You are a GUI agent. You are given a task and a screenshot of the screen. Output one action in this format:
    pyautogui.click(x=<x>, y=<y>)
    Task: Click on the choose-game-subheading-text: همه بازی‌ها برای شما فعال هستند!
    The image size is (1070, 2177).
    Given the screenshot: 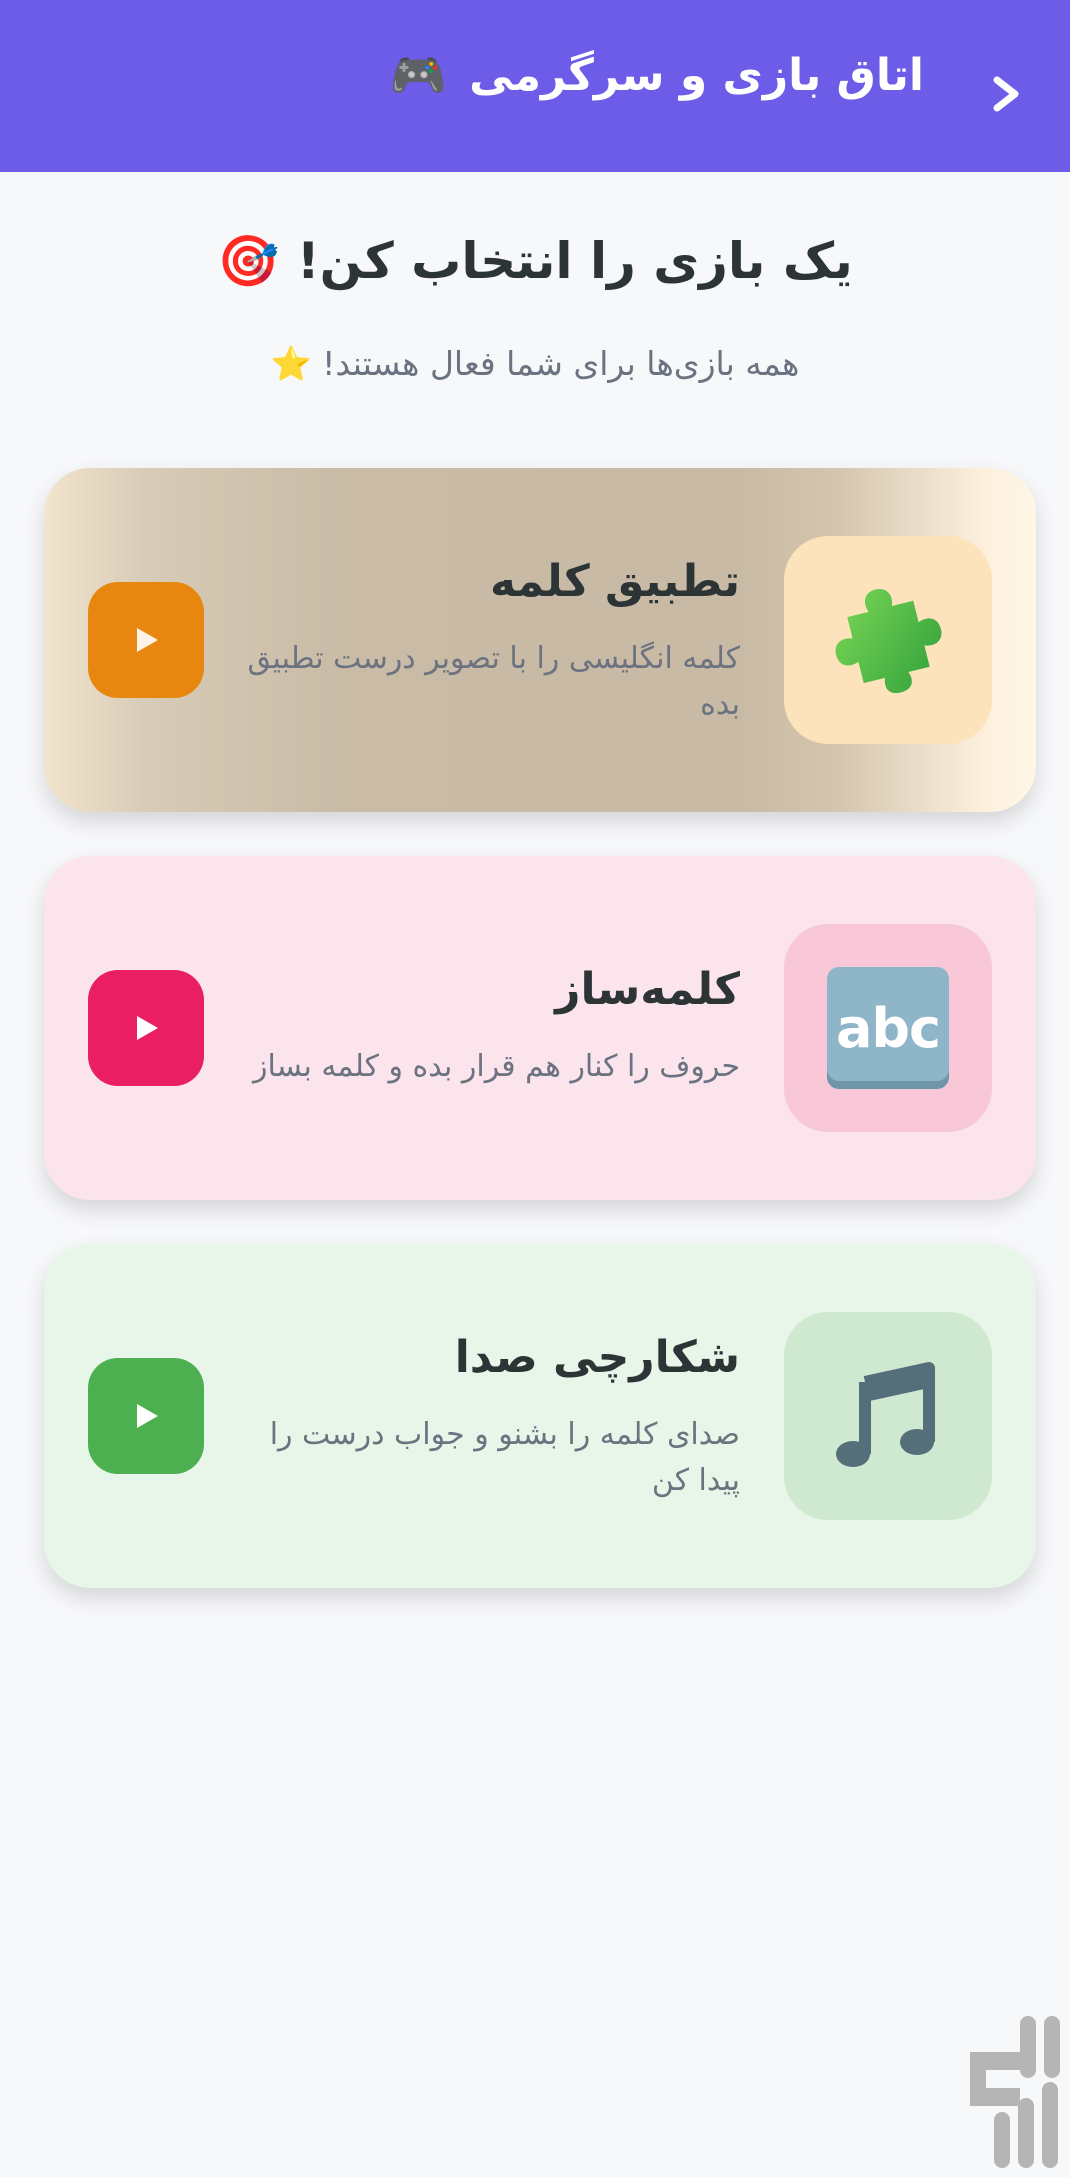 What is the action you would take?
    pyautogui.click(x=561, y=363)
    